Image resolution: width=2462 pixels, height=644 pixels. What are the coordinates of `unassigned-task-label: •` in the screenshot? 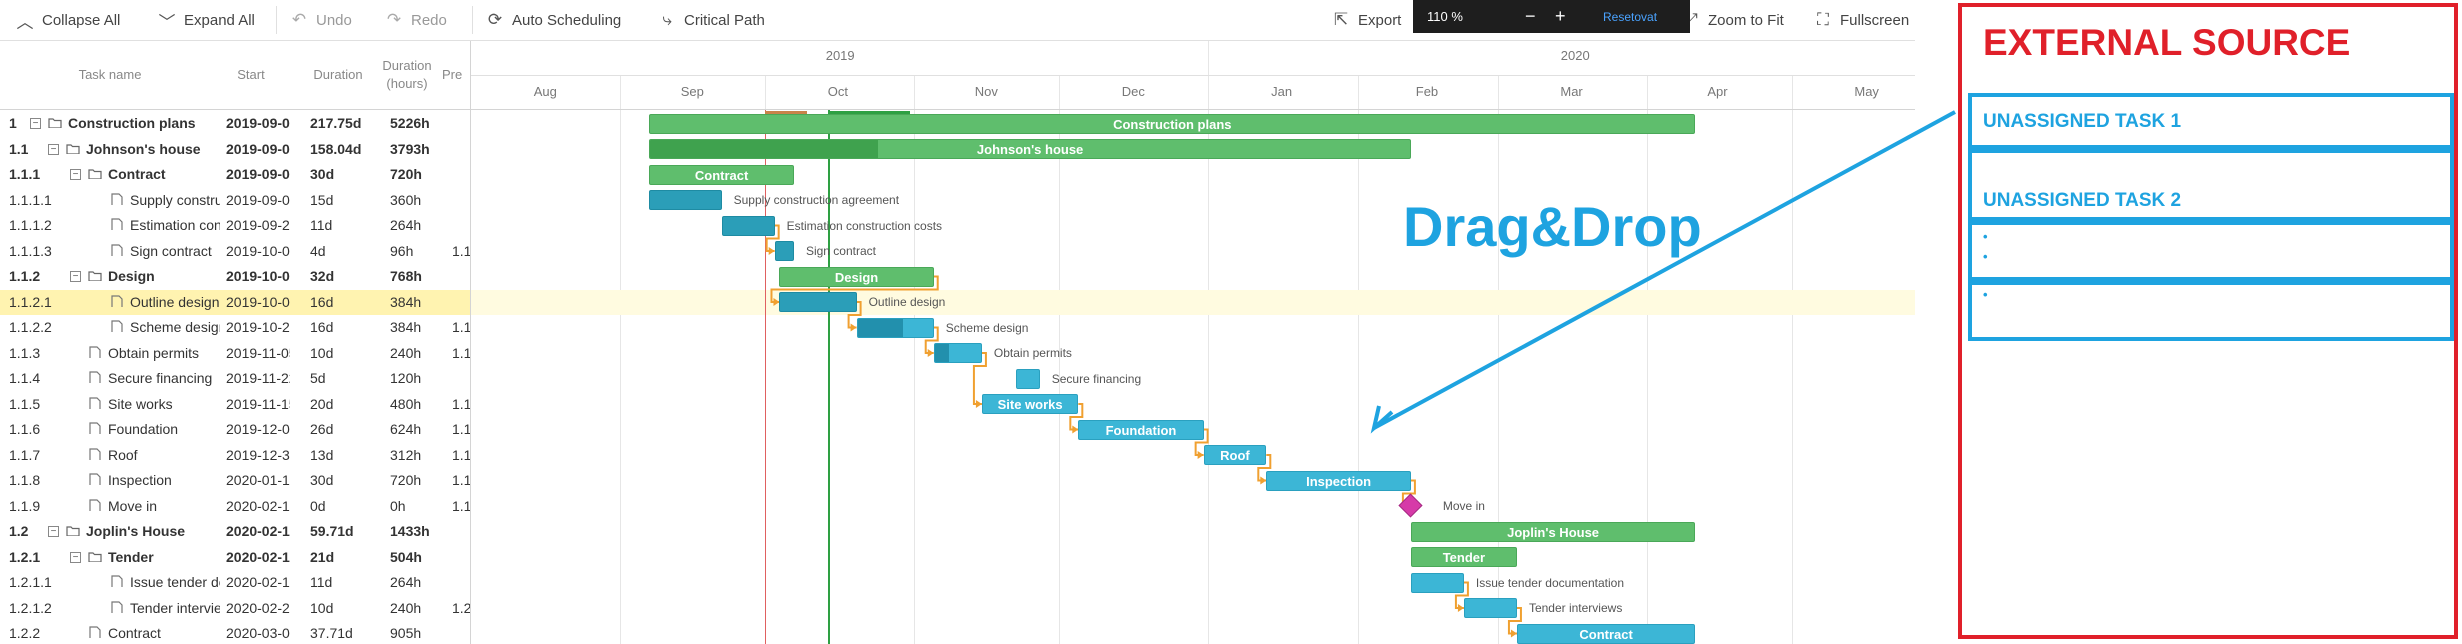 It's located at (1985, 294).